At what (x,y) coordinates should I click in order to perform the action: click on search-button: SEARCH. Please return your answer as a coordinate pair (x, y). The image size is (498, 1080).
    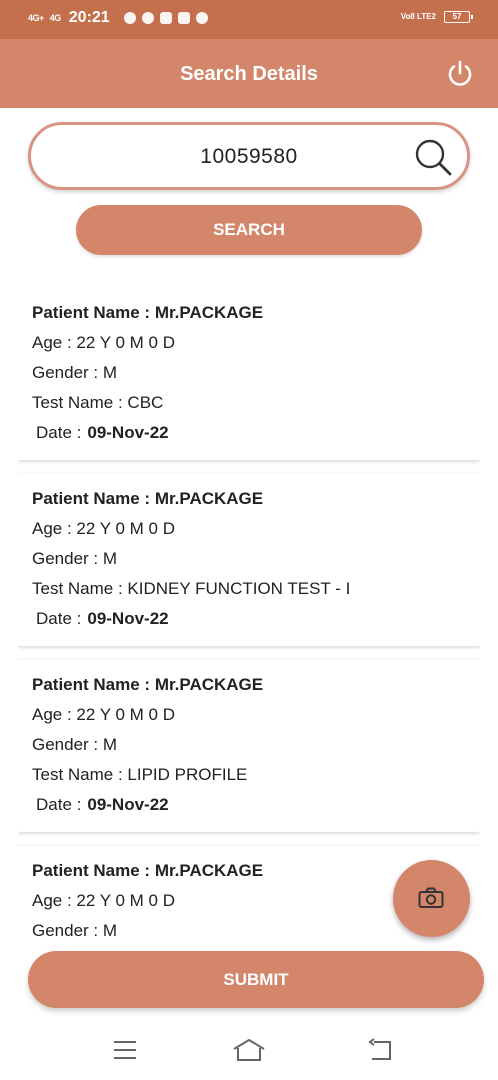
    Looking at the image, I should click on (249, 230).